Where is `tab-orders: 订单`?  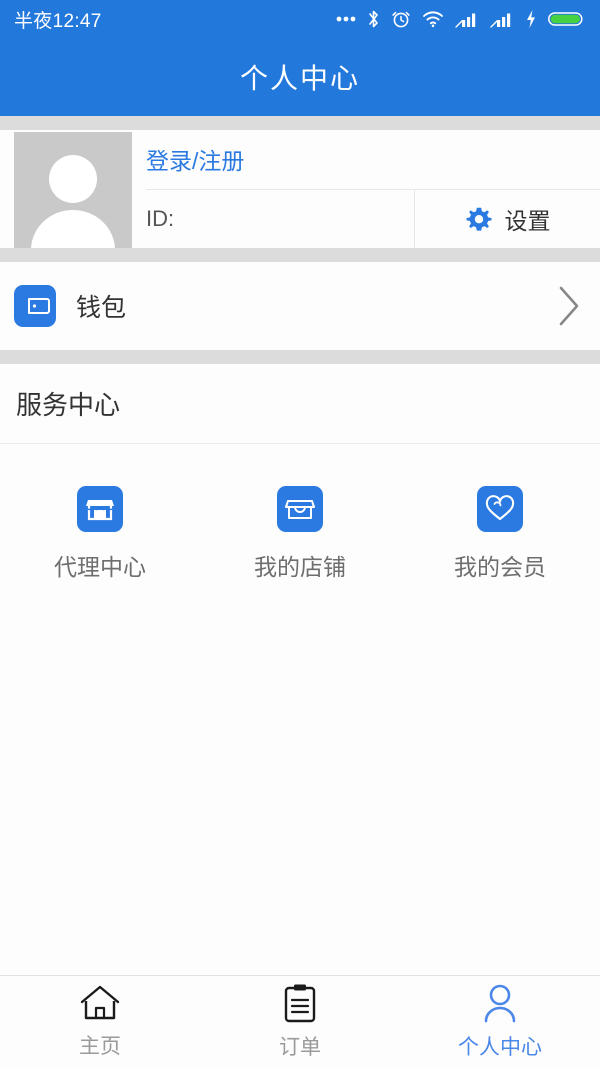 tab-orders: 订单 is located at coordinates (300, 1022).